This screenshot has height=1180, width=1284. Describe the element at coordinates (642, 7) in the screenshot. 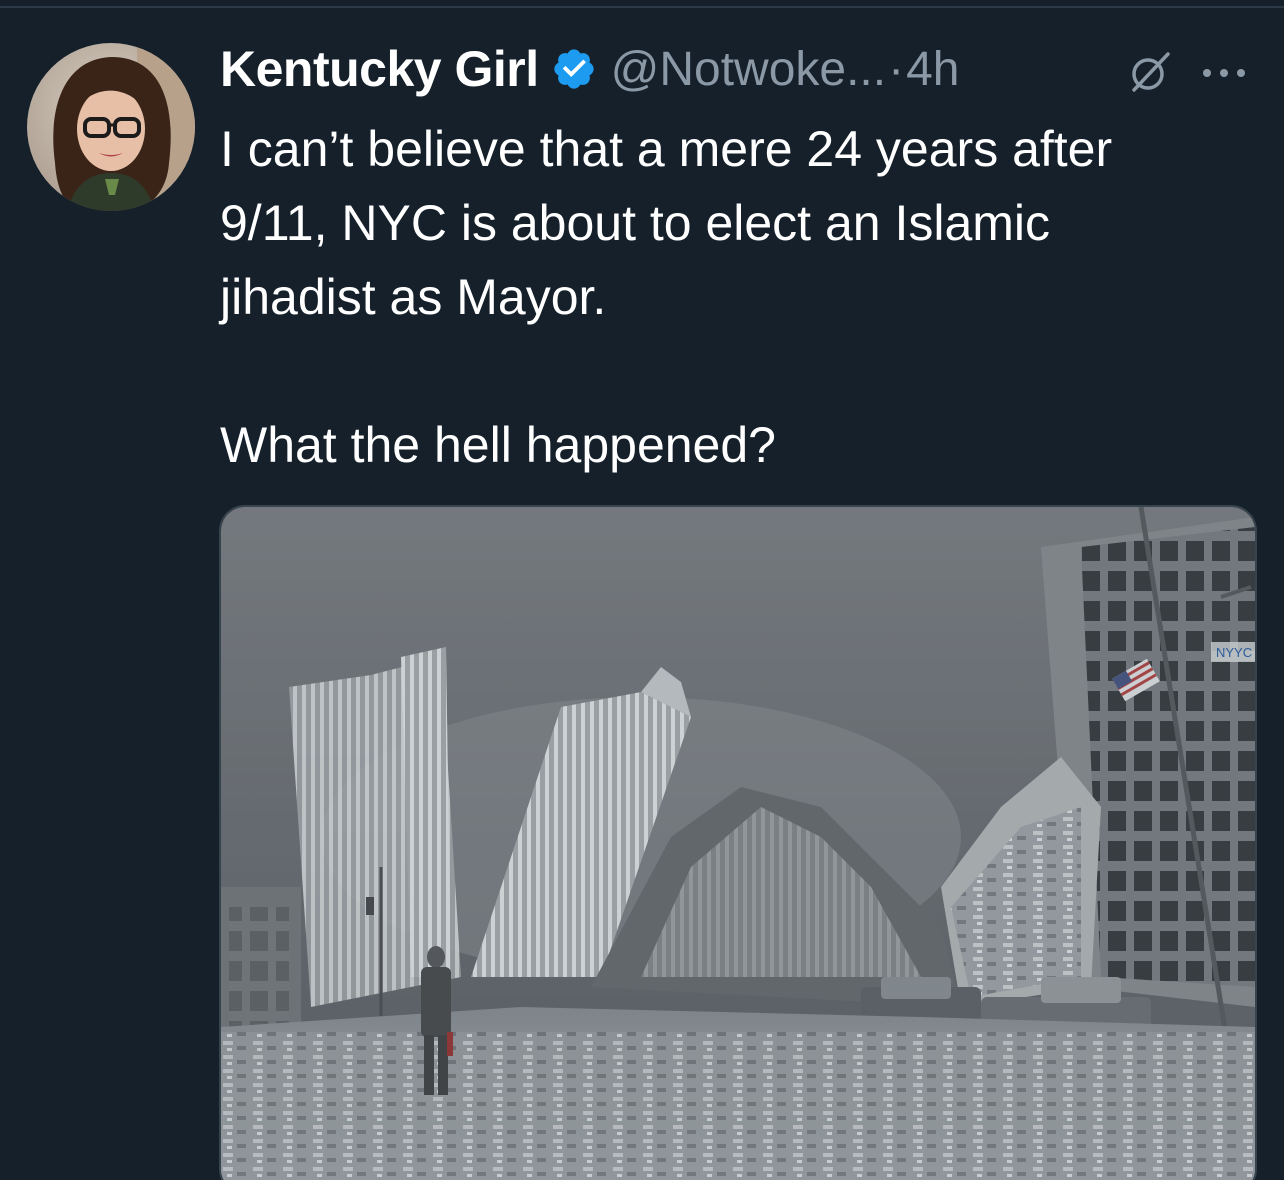

I see `divider` at that location.